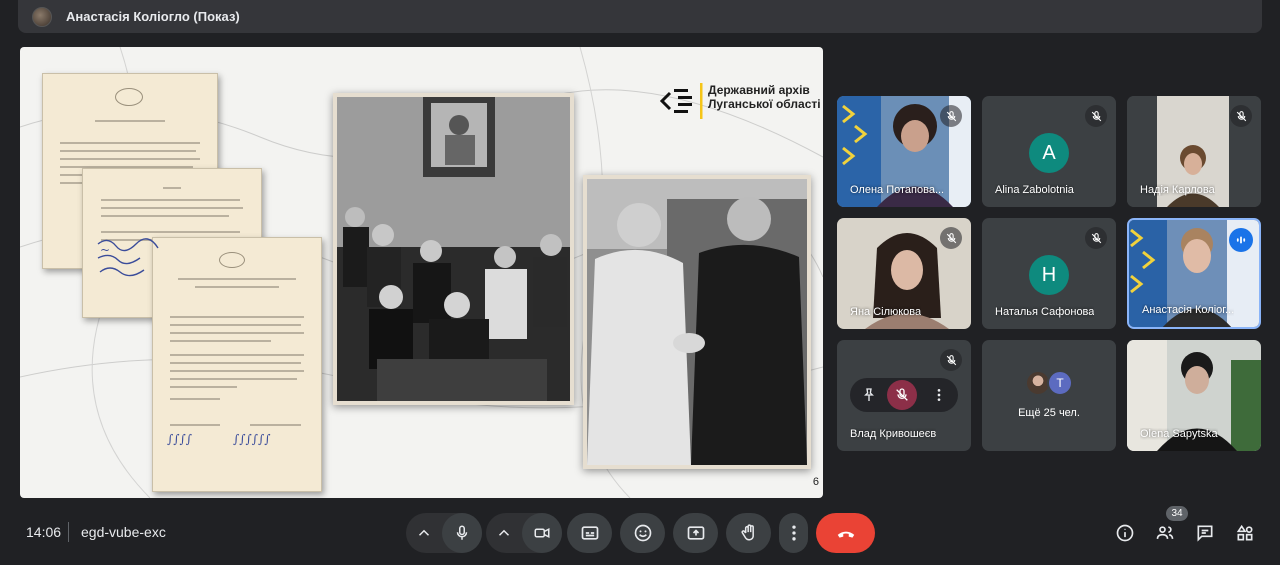 Image resolution: width=1280 pixels, height=565 pixels. I want to click on avatar: H, so click(1049, 275).